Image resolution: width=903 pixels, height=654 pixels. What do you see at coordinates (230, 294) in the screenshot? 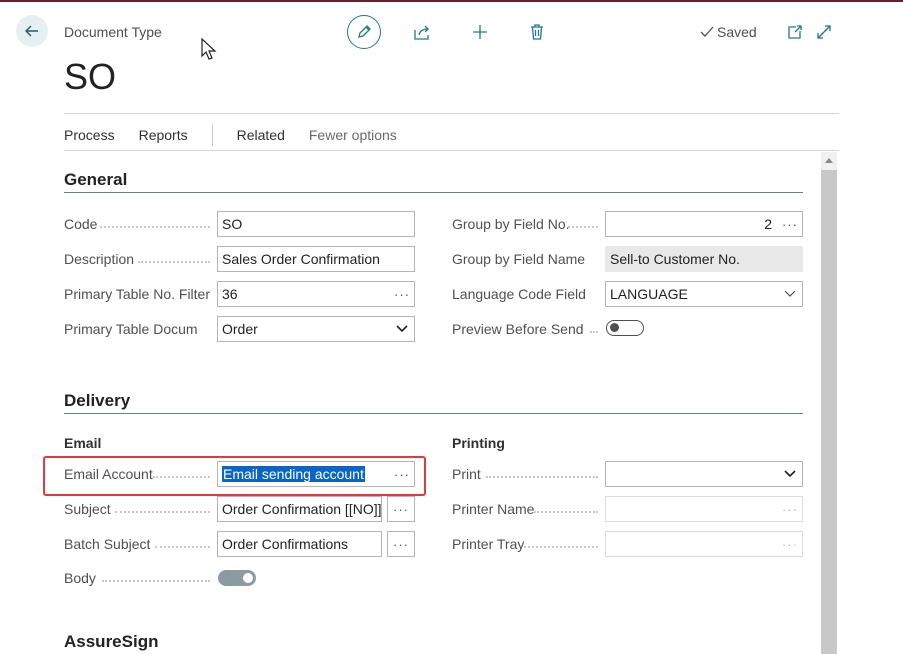
I see `primary-table-filter-value: 36` at bounding box center [230, 294].